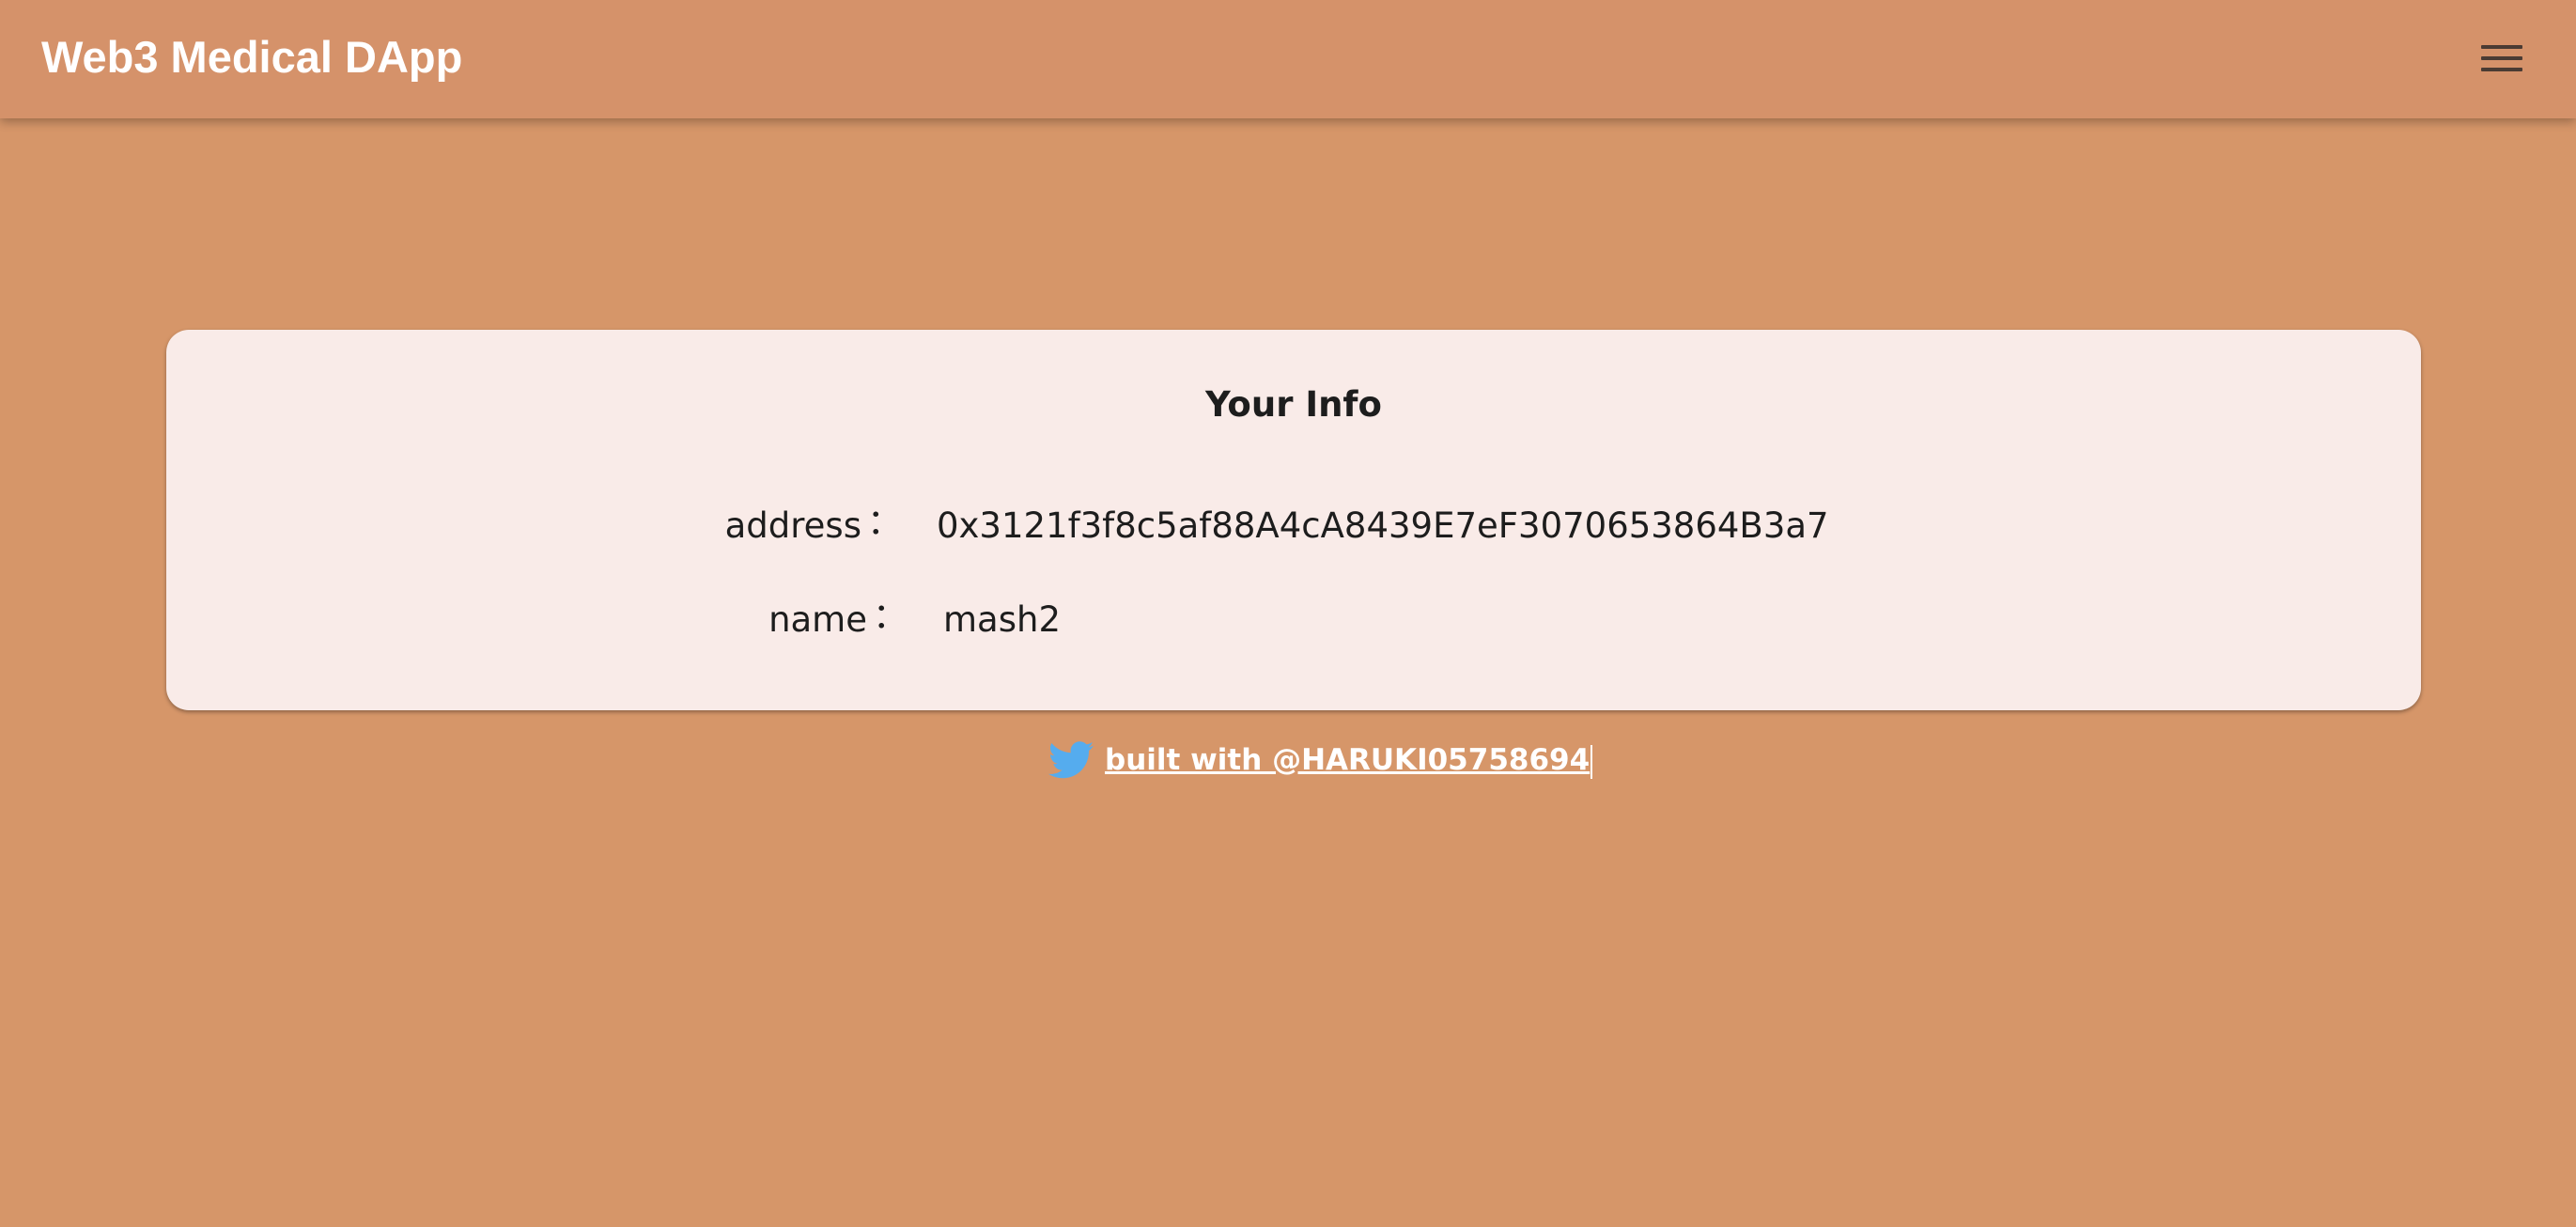 Image resolution: width=2576 pixels, height=1227 pixels. I want to click on app-title: Web3 Medical DApp, so click(252, 57).